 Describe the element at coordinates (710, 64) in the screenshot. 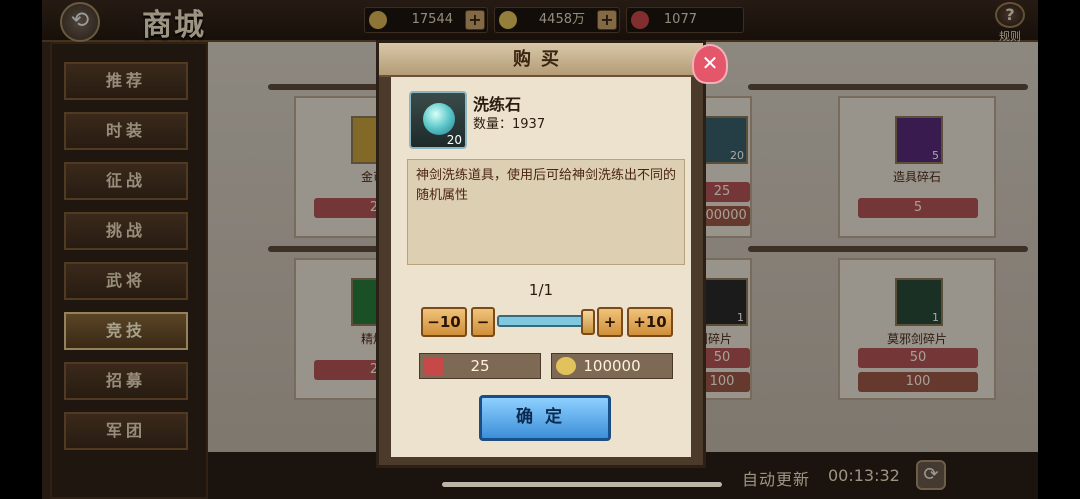

I see `close-icon: ✕` at that location.